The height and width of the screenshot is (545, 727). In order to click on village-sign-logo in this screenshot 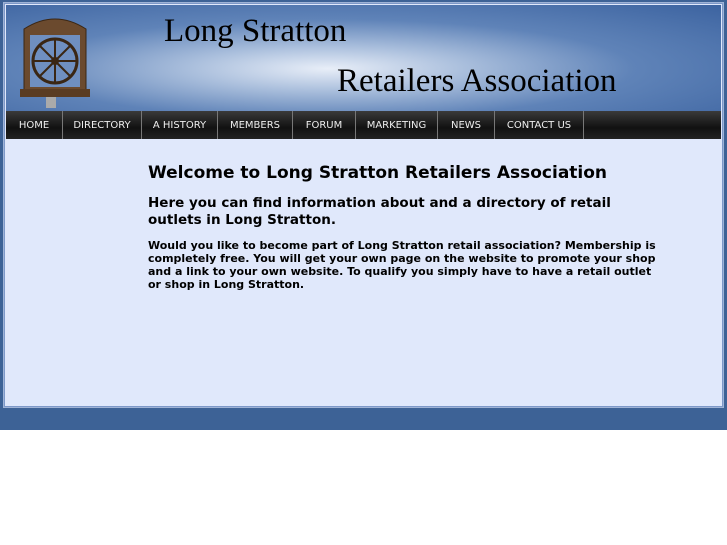, I will do `click(55, 63)`.